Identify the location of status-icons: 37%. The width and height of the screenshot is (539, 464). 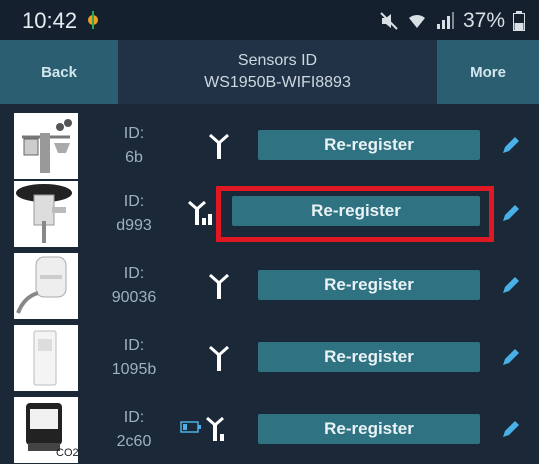
(452, 21).